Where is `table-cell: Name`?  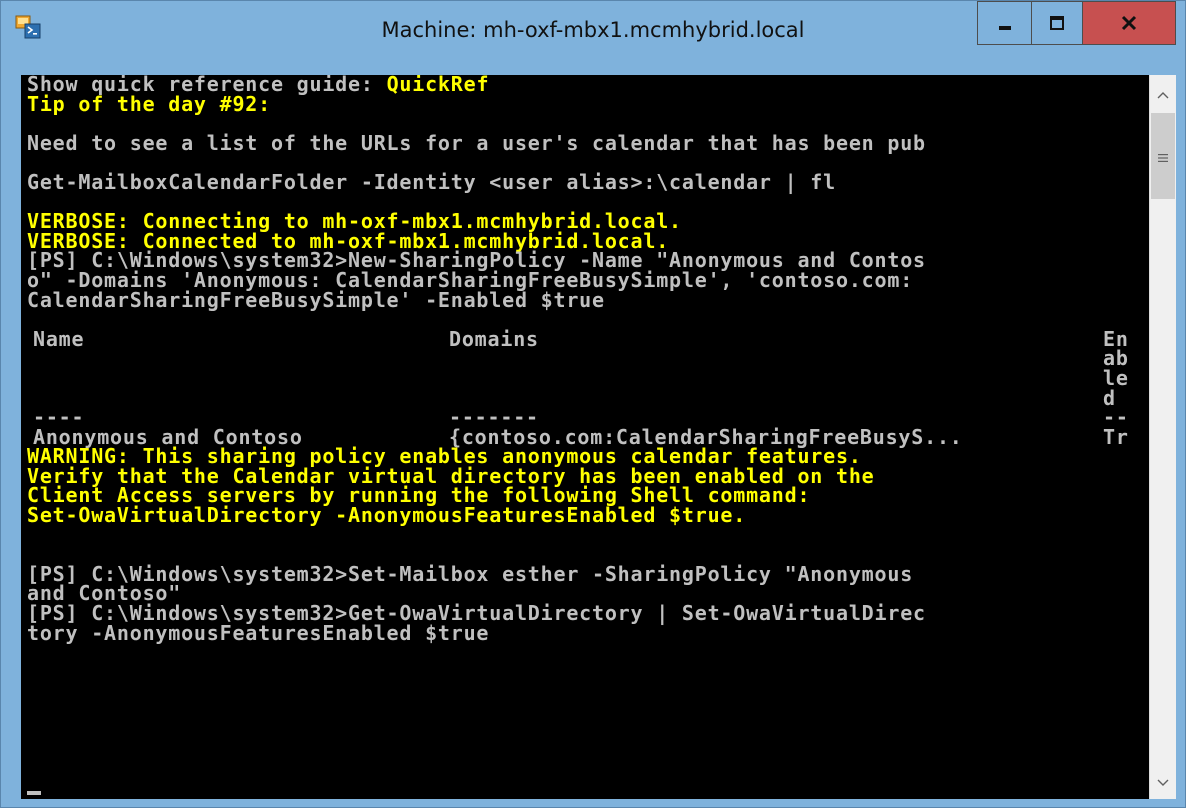
table-cell: Name is located at coordinates (59, 338).